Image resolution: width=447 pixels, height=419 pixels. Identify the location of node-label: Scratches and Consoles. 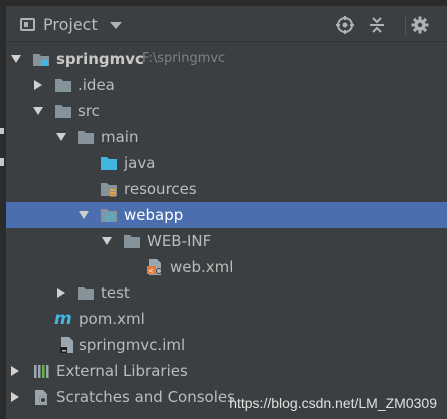
(145, 397).